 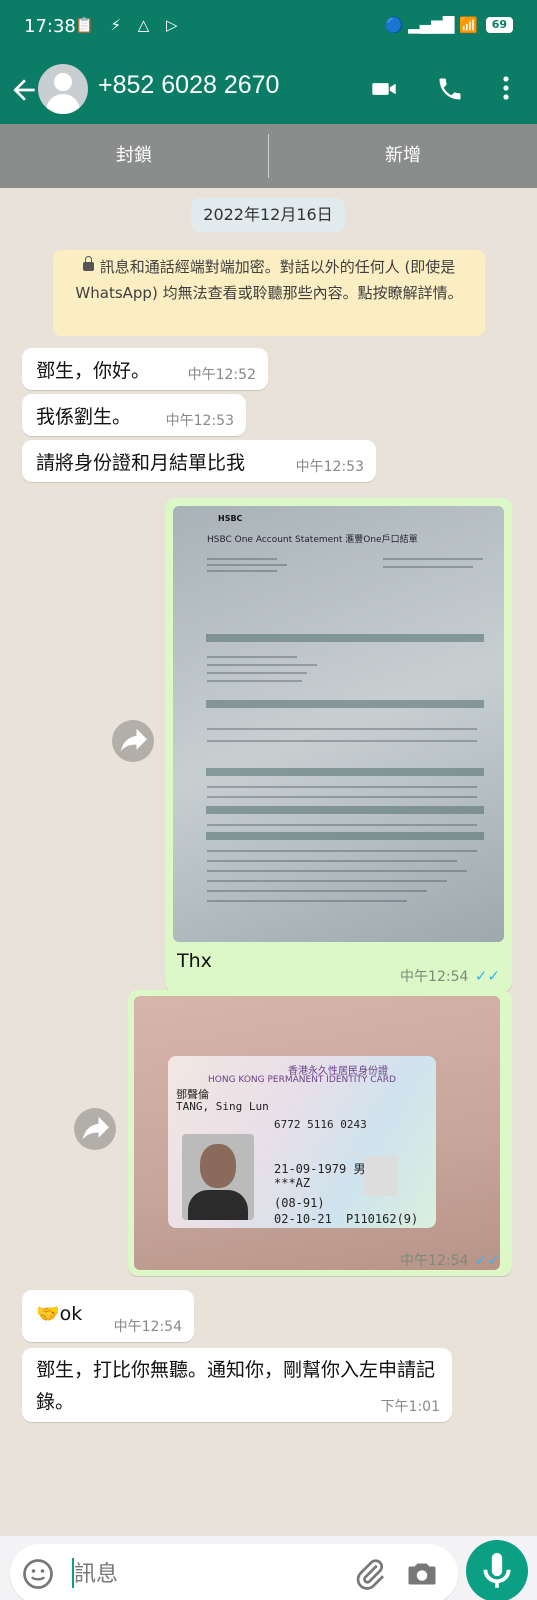 I want to click on attach-icon, so click(x=370, y=1574).